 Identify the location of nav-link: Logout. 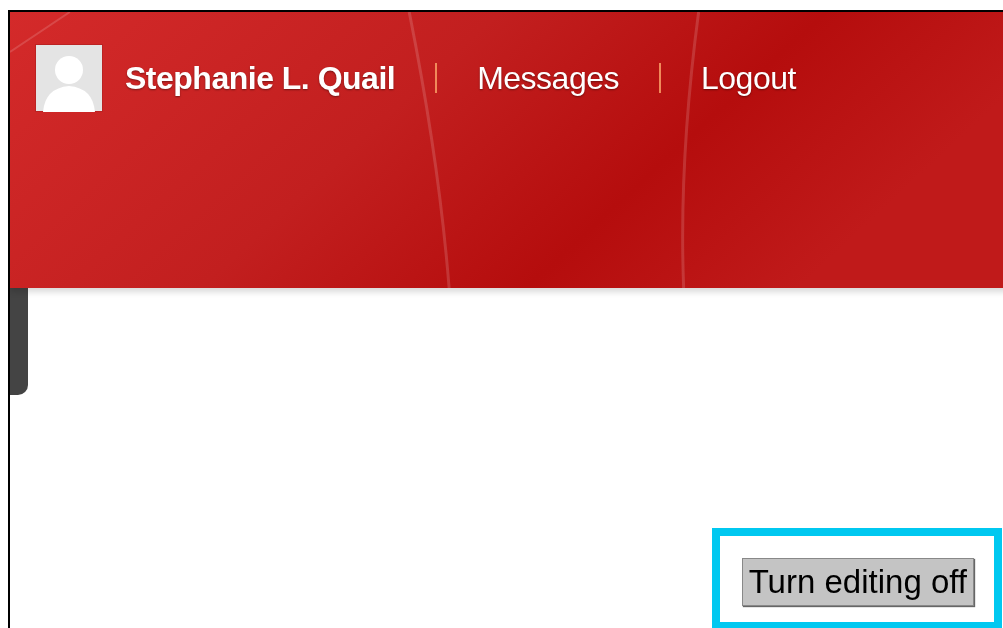
(748, 78).